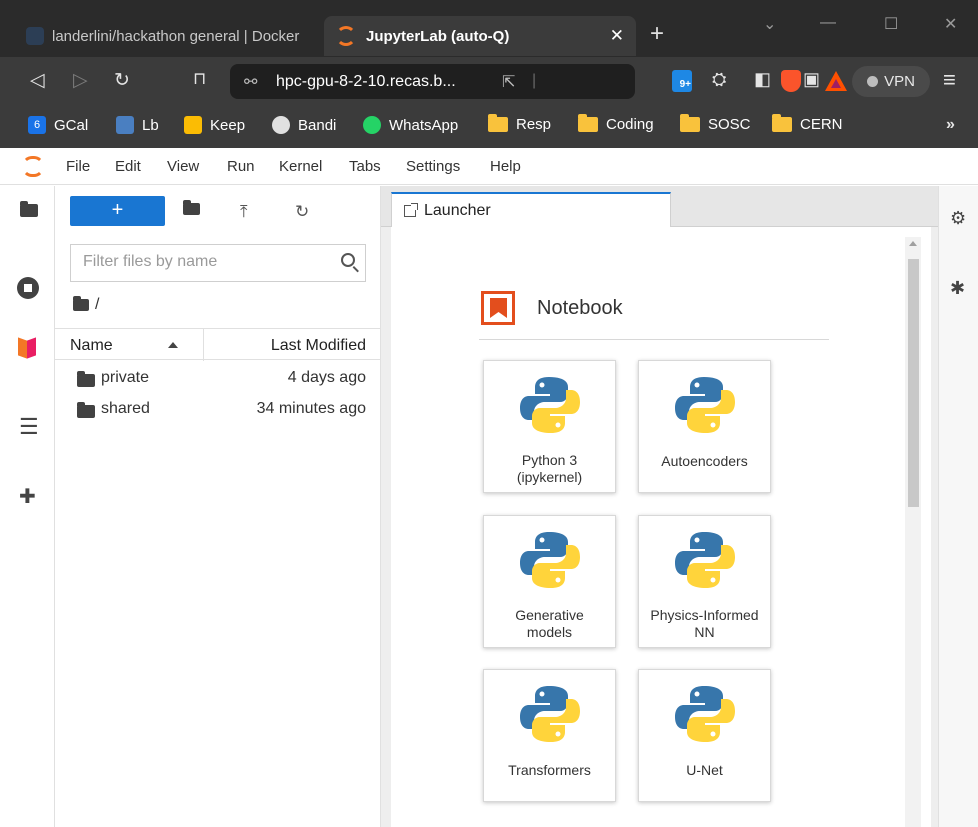 Image resolution: width=978 pixels, height=827 pixels. I want to click on new-launcher-button: +, so click(117, 211).